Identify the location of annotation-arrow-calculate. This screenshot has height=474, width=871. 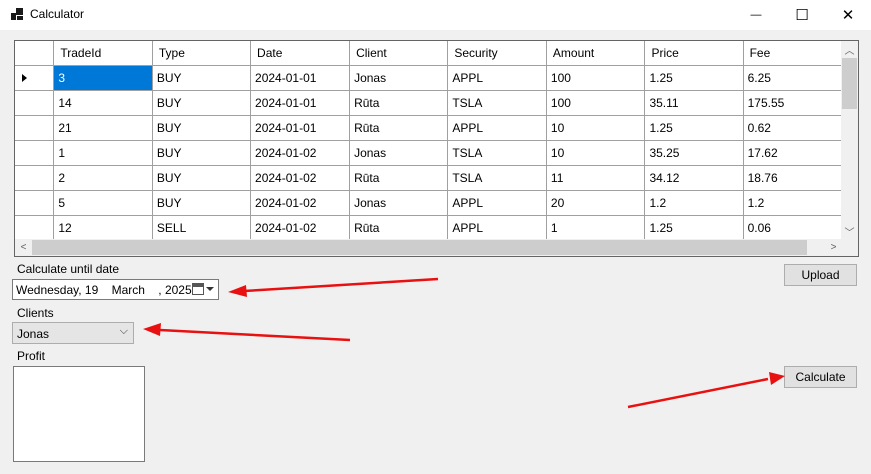
(706, 390).